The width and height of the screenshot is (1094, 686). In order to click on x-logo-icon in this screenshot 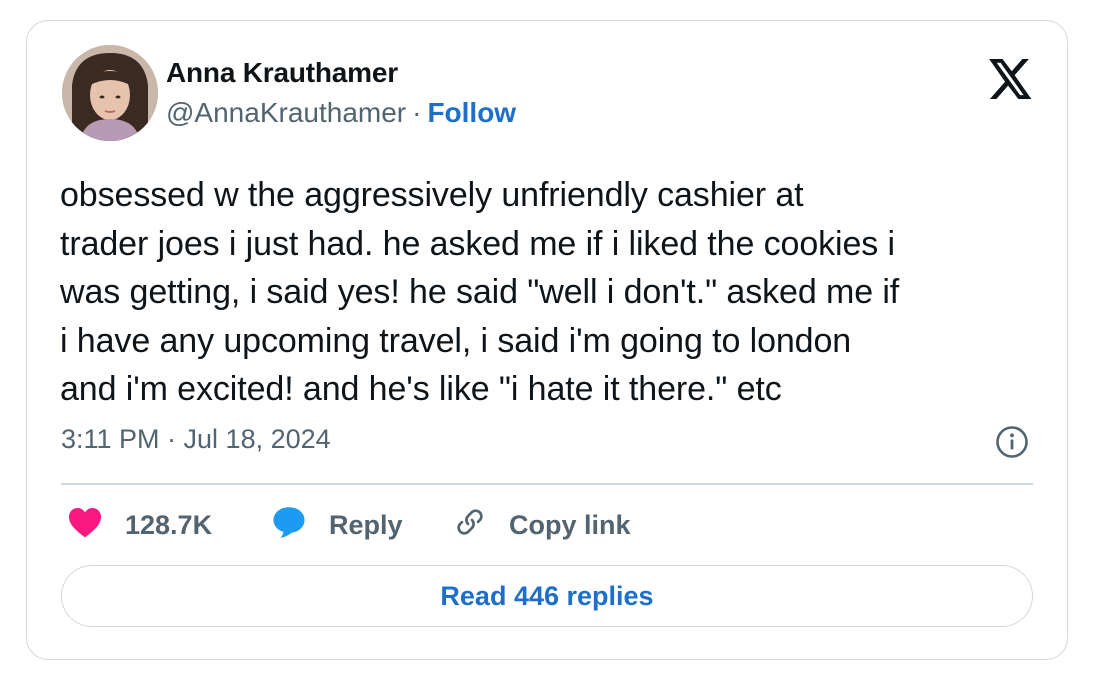, I will do `click(1011, 79)`.